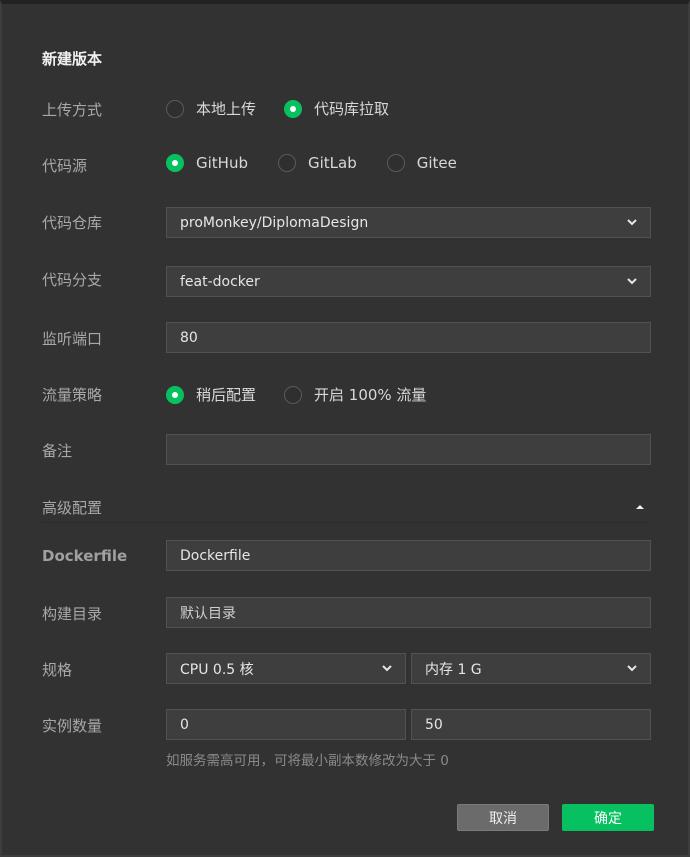 The width and height of the screenshot is (690, 857). What do you see at coordinates (65, 166) in the screenshot?
I see `code-source-label: 代码源` at bounding box center [65, 166].